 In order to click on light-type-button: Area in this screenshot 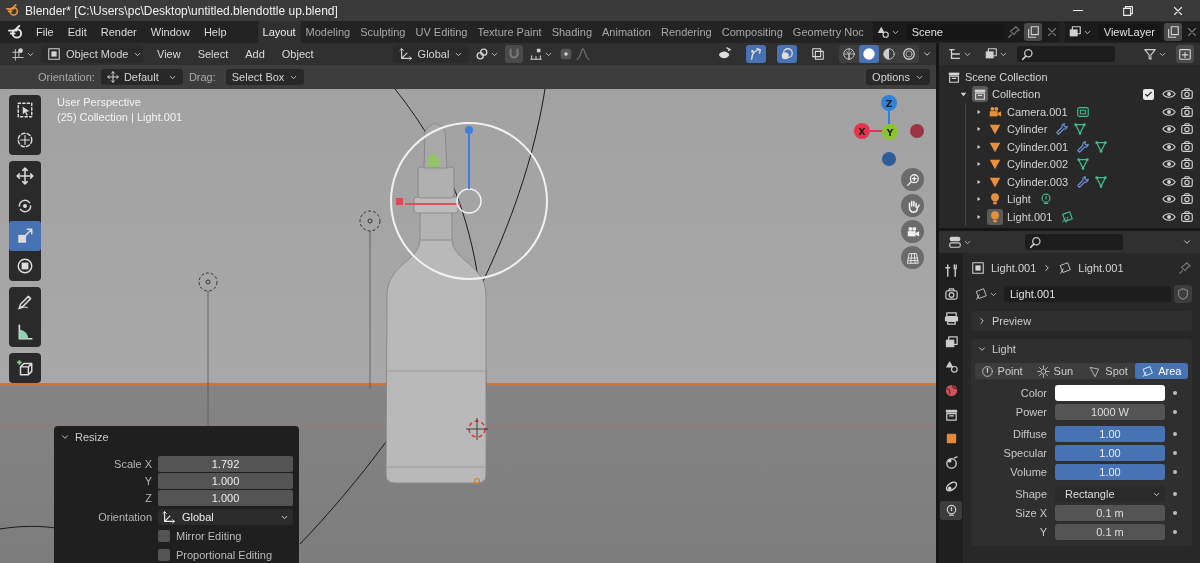, I will do `click(1161, 371)`.